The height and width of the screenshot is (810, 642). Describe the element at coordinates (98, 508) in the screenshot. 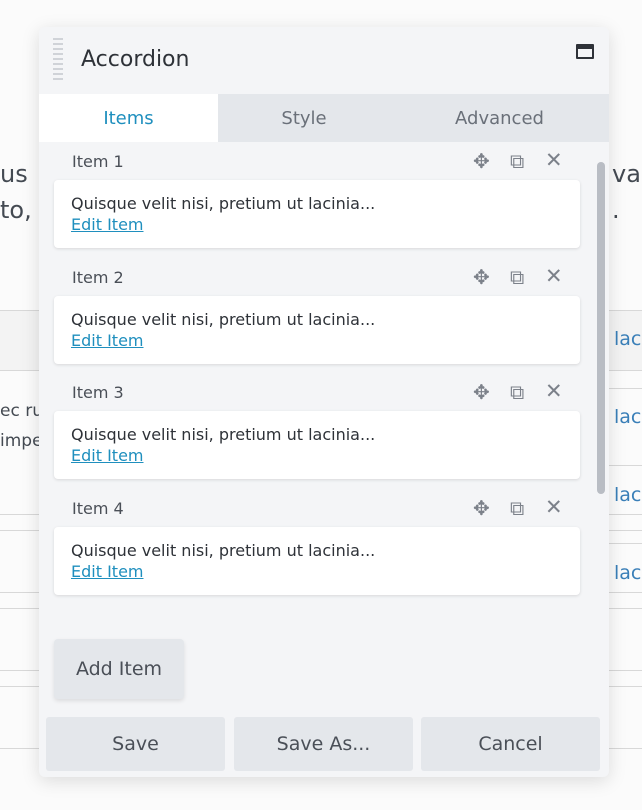

I see `item-label: Item 4` at that location.